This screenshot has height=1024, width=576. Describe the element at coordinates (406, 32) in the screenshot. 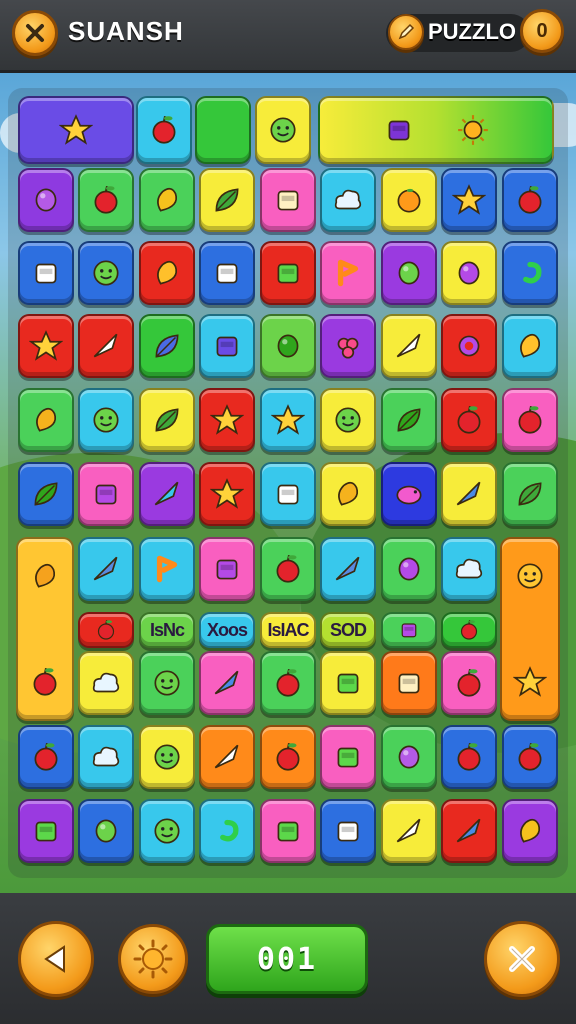

I see `pencil-button` at that location.